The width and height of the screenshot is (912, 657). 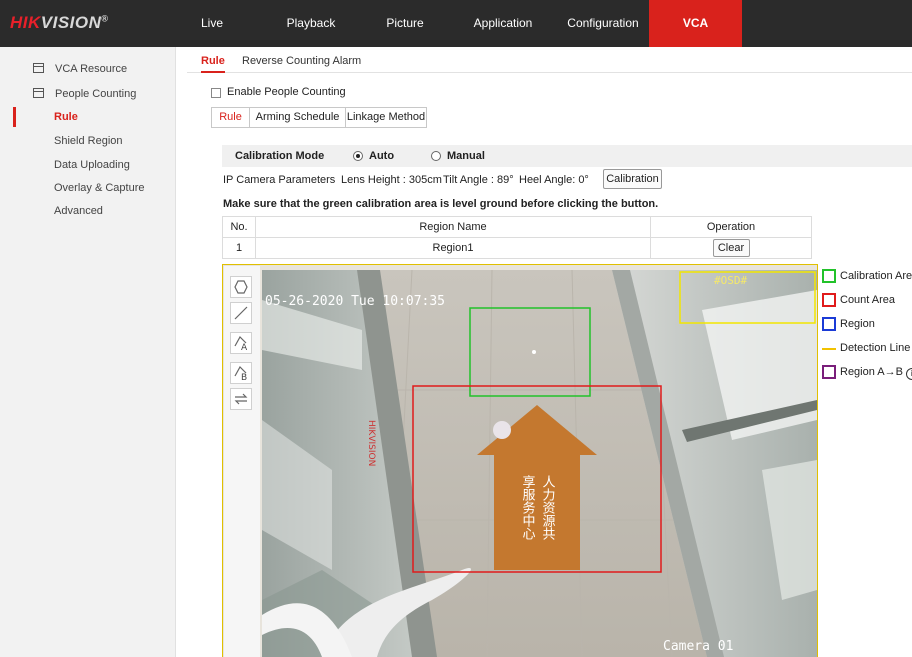 I want to click on swap-direction-icon, so click(x=241, y=399).